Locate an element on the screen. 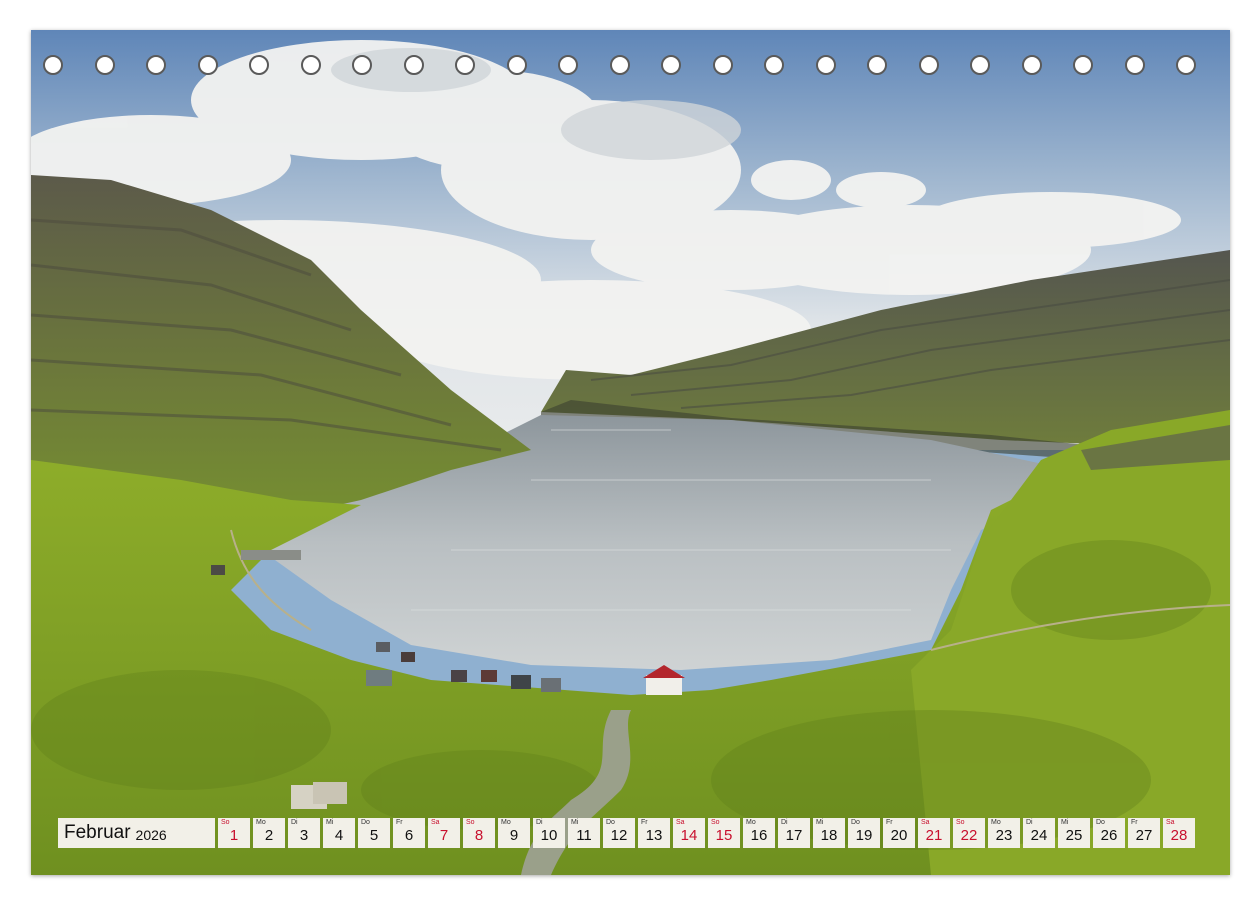  day-cell: Mi 4 is located at coordinates (339, 833).